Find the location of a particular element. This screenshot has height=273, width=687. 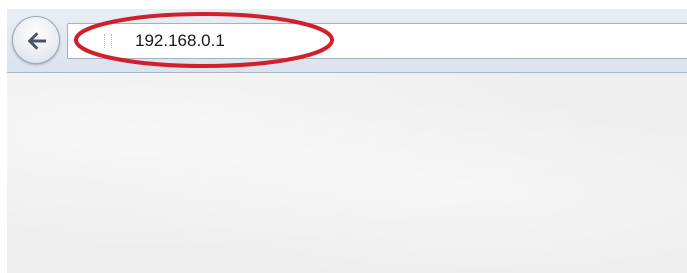

back-arrow-icon is located at coordinates (36, 41).